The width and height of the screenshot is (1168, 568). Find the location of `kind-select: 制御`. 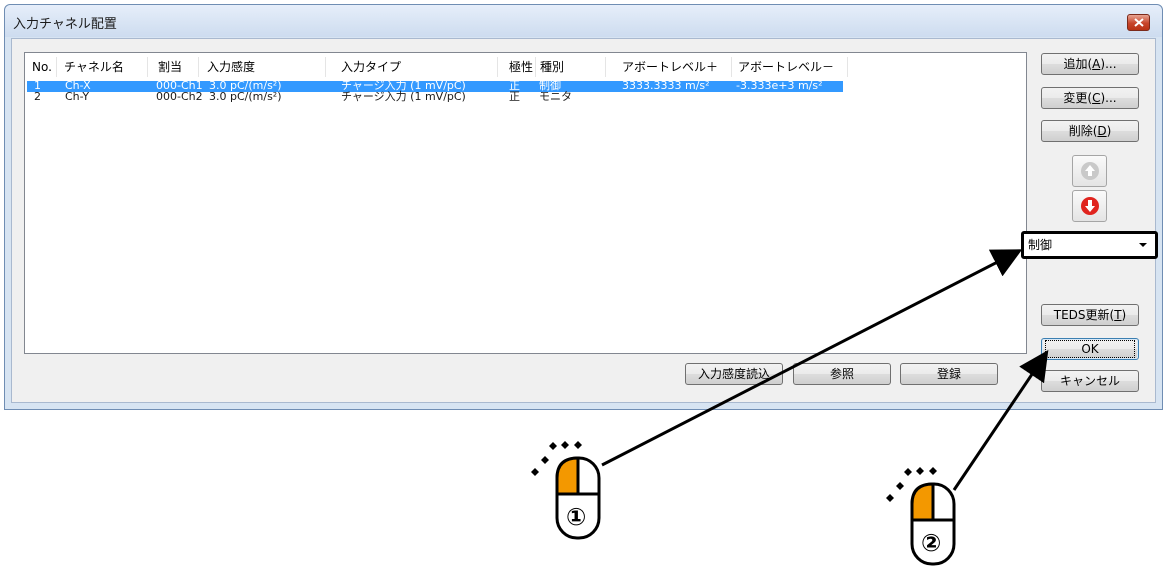

kind-select: 制御 is located at coordinates (1089, 245).